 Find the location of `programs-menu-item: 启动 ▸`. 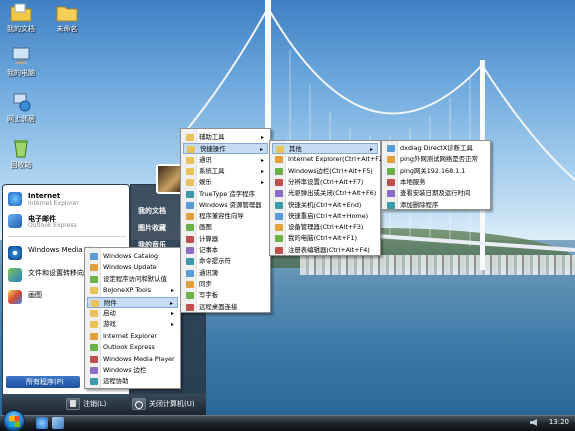

programs-menu-item: 启动 ▸ is located at coordinates (132, 313).